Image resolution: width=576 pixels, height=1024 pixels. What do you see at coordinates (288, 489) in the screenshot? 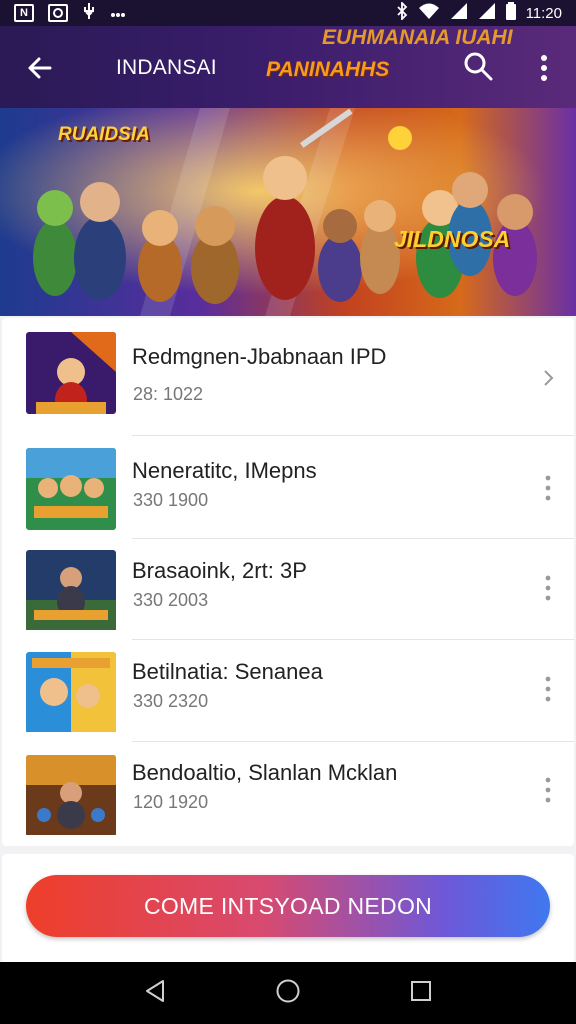
I see `list-item: Neneratitc, IMepns 330 1900` at bounding box center [288, 489].